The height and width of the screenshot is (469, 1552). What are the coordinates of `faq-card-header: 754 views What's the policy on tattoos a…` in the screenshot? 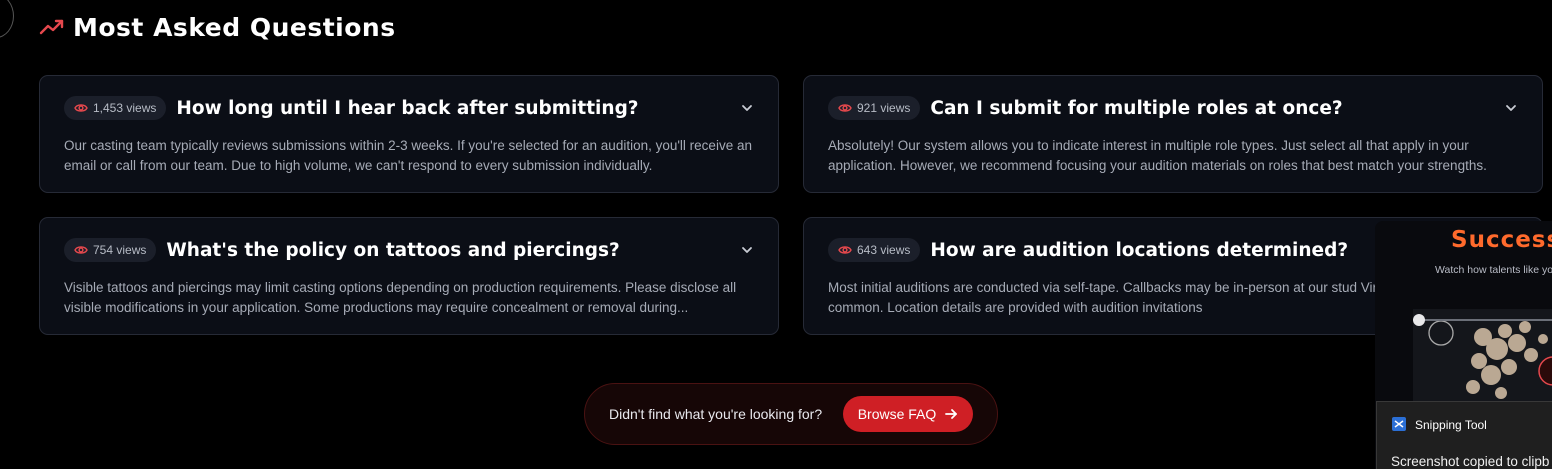 It's located at (409, 250).